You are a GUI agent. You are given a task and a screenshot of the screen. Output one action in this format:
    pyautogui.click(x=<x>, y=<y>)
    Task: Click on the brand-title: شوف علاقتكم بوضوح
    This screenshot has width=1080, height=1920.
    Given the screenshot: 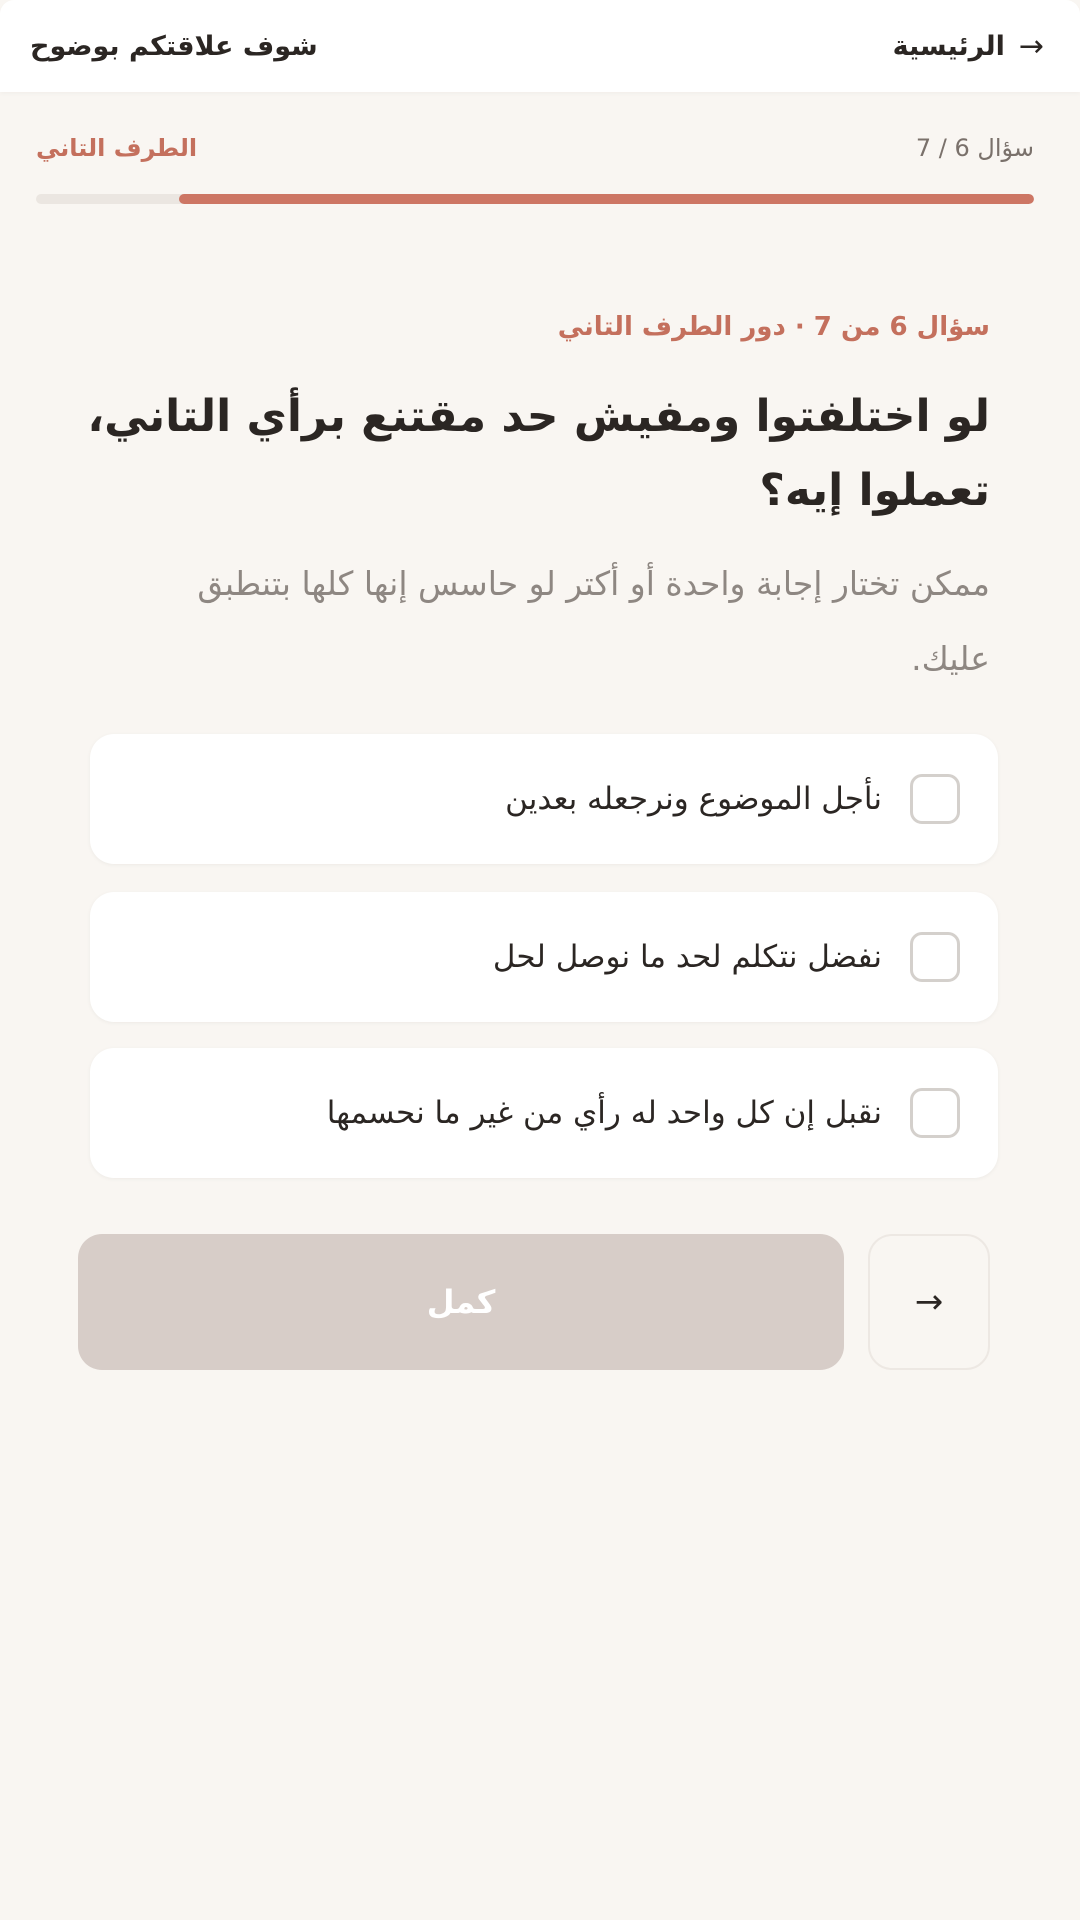 What is the action you would take?
    pyautogui.click(x=174, y=46)
    